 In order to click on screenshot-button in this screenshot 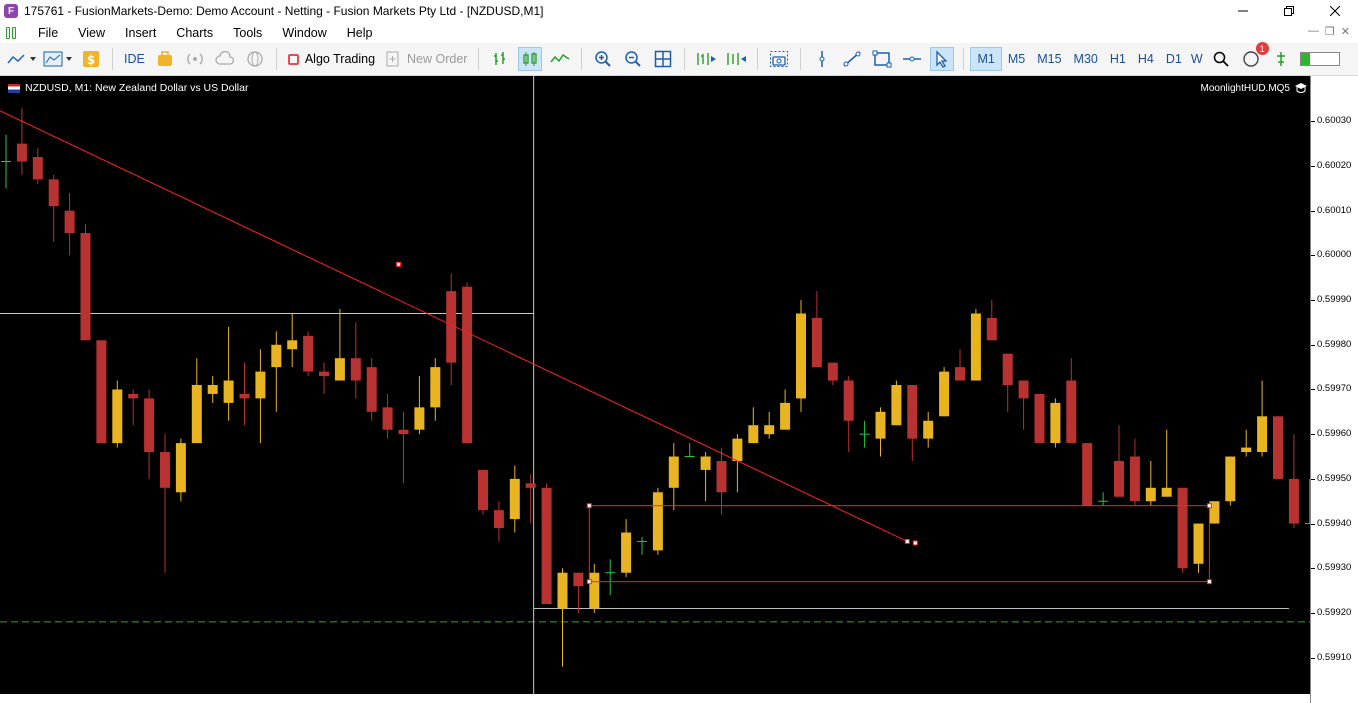, I will do `click(779, 59)`.